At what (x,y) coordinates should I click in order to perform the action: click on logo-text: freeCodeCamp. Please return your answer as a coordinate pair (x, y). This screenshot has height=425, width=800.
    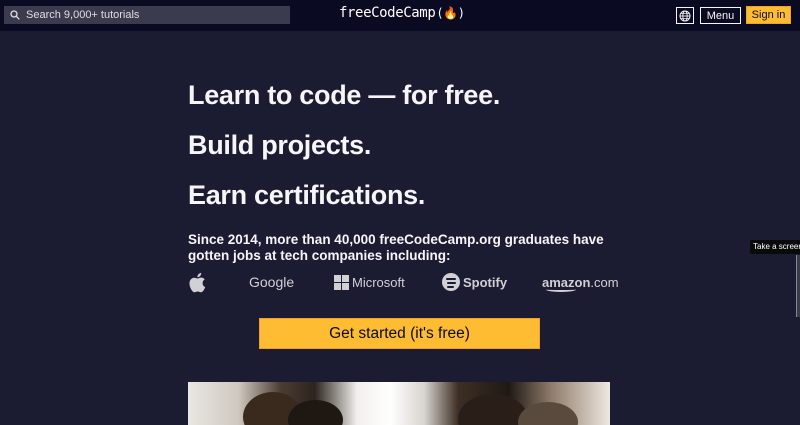
    Looking at the image, I should click on (387, 13).